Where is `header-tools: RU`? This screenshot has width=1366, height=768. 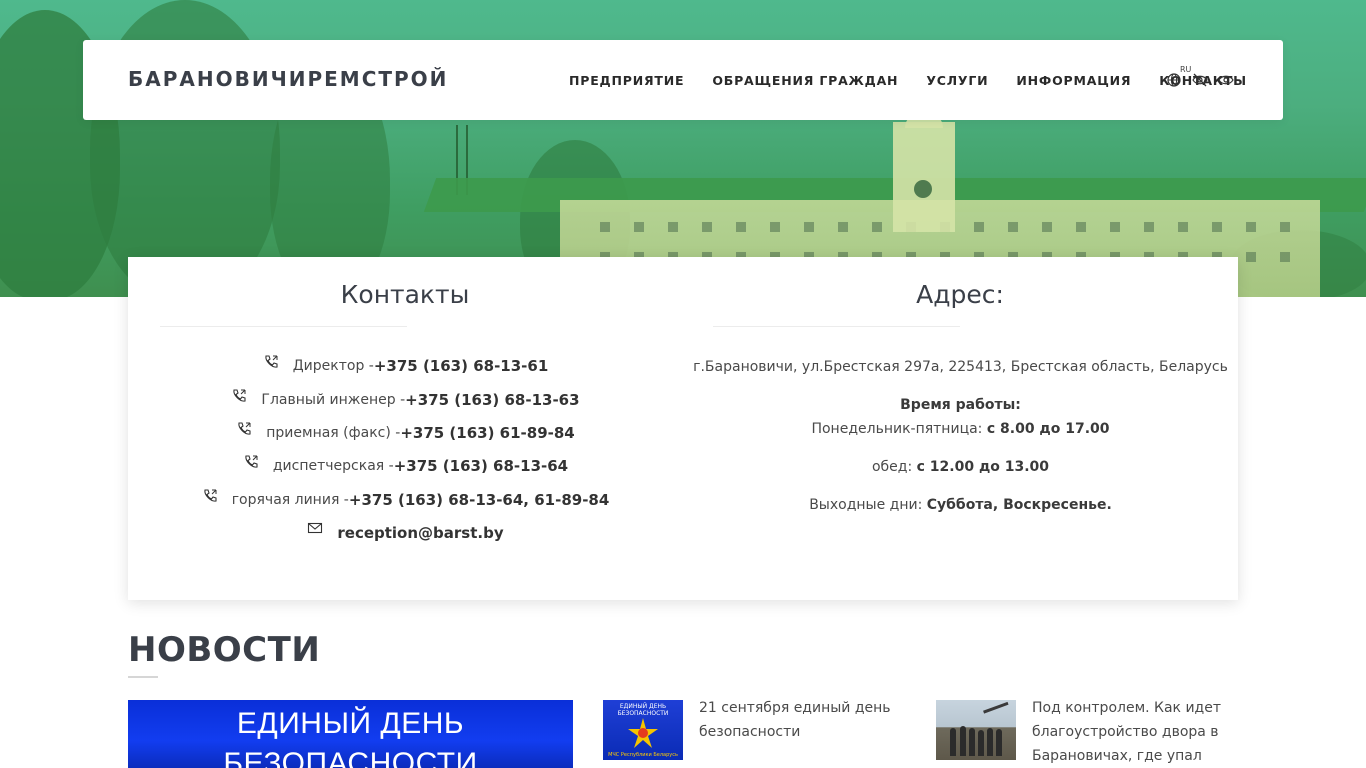 header-tools: RU is located at coordinates (1207, 78).